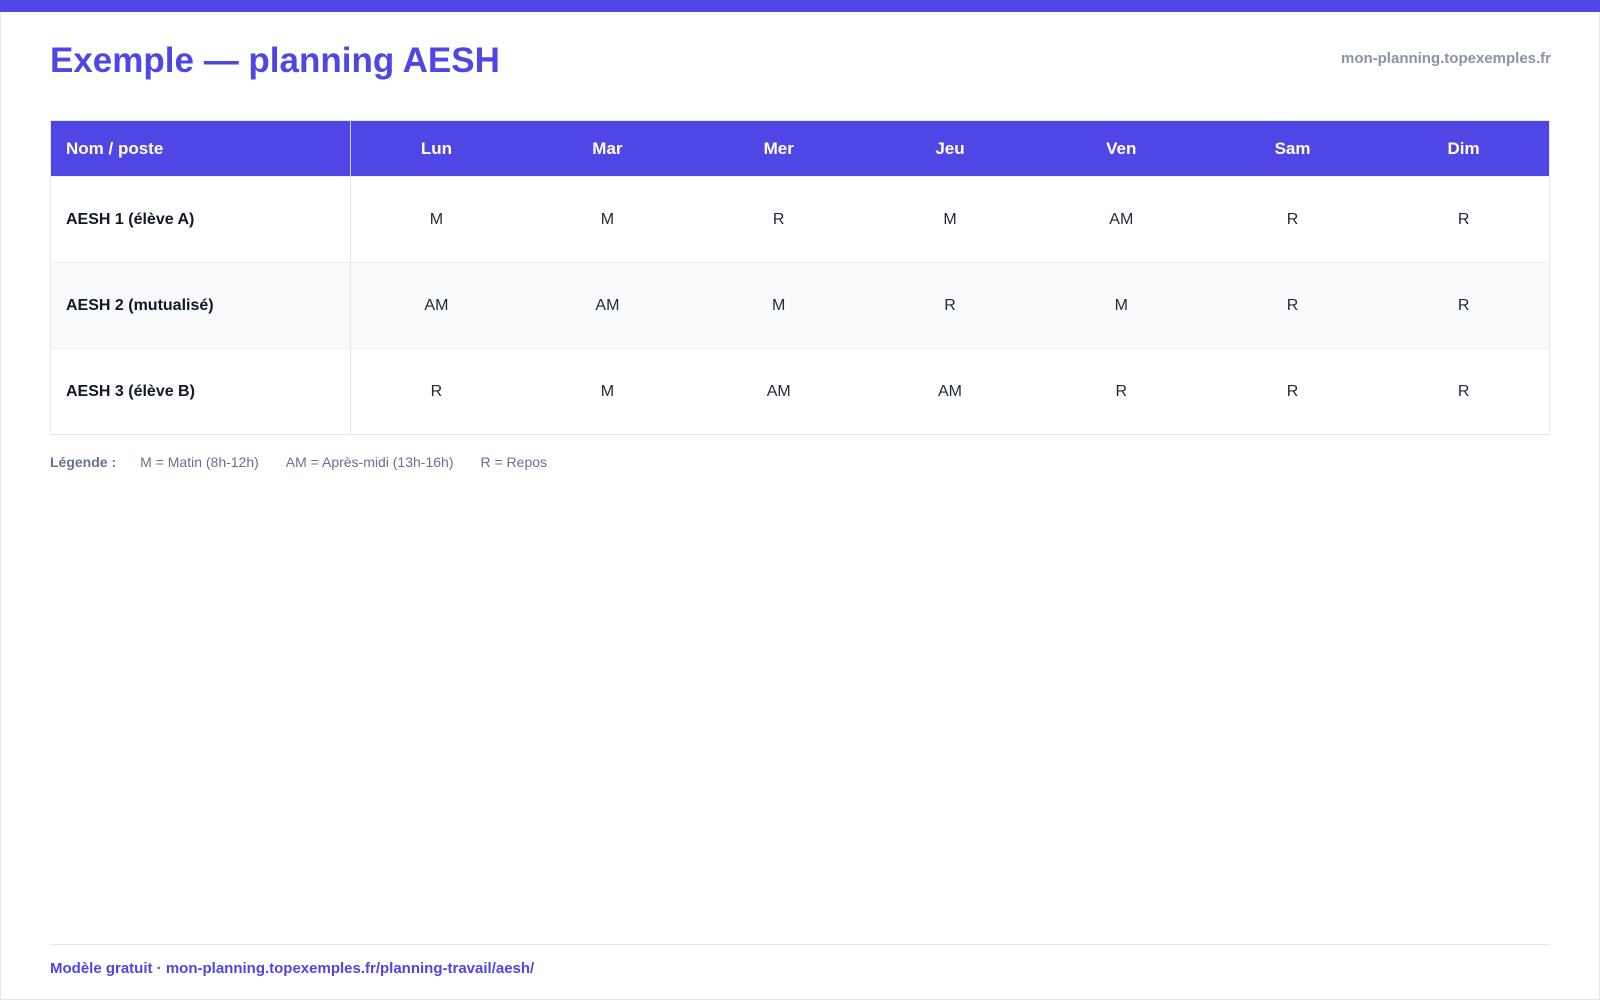  What do you see at coordinates (369, 462) in the screenshot?
I see `legend-item: AM = Après-midi (13h-16h)` at bounding box center [369, 462].